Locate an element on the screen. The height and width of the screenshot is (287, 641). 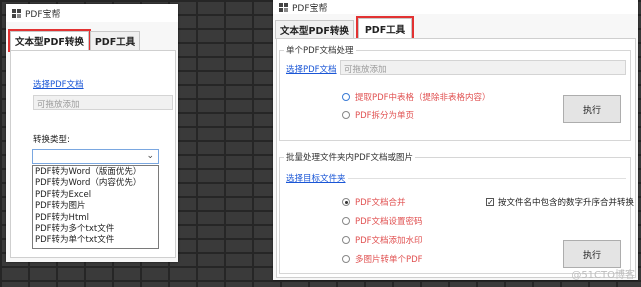
watermark: @51CTO博客 is located at coordinates (603, 275).